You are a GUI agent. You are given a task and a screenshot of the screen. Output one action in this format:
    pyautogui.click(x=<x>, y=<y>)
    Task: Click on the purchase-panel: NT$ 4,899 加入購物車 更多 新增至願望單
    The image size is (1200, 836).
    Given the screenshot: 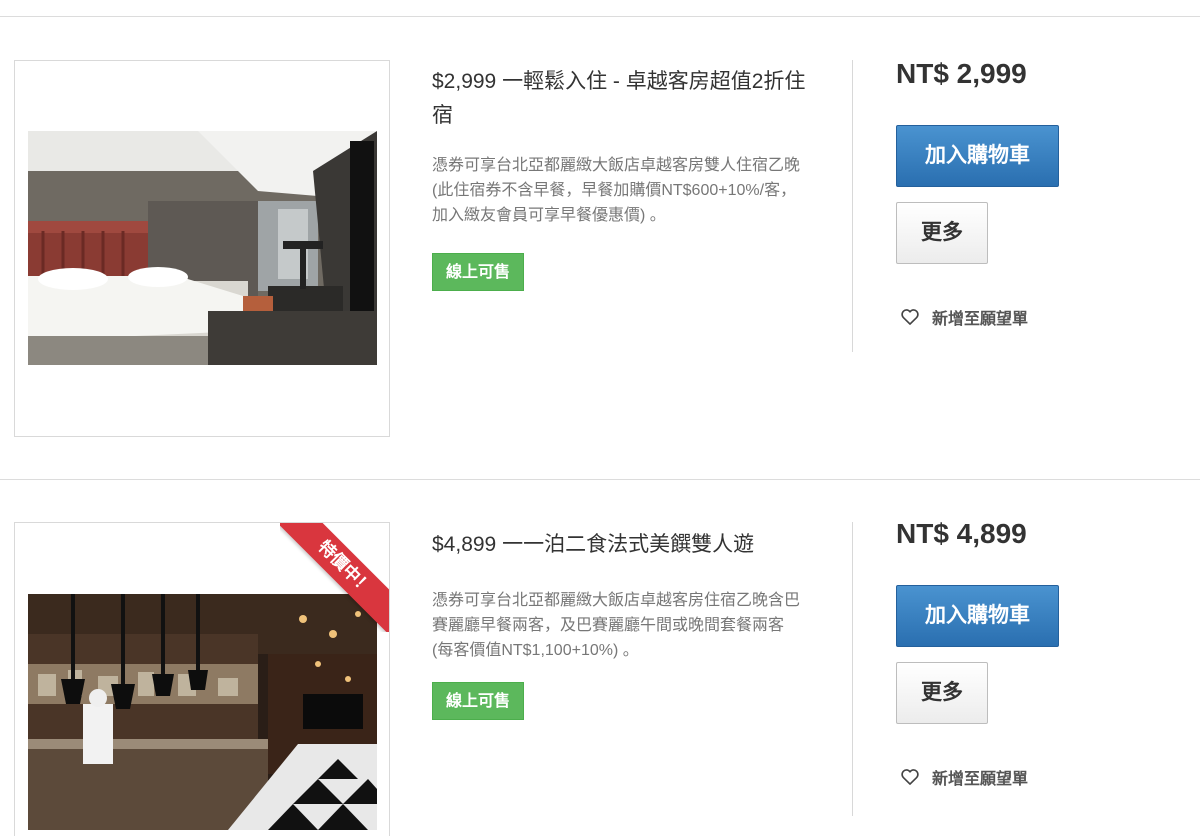 What is the action you would take?
    pyautogui.click(x=1046, y=654)
    